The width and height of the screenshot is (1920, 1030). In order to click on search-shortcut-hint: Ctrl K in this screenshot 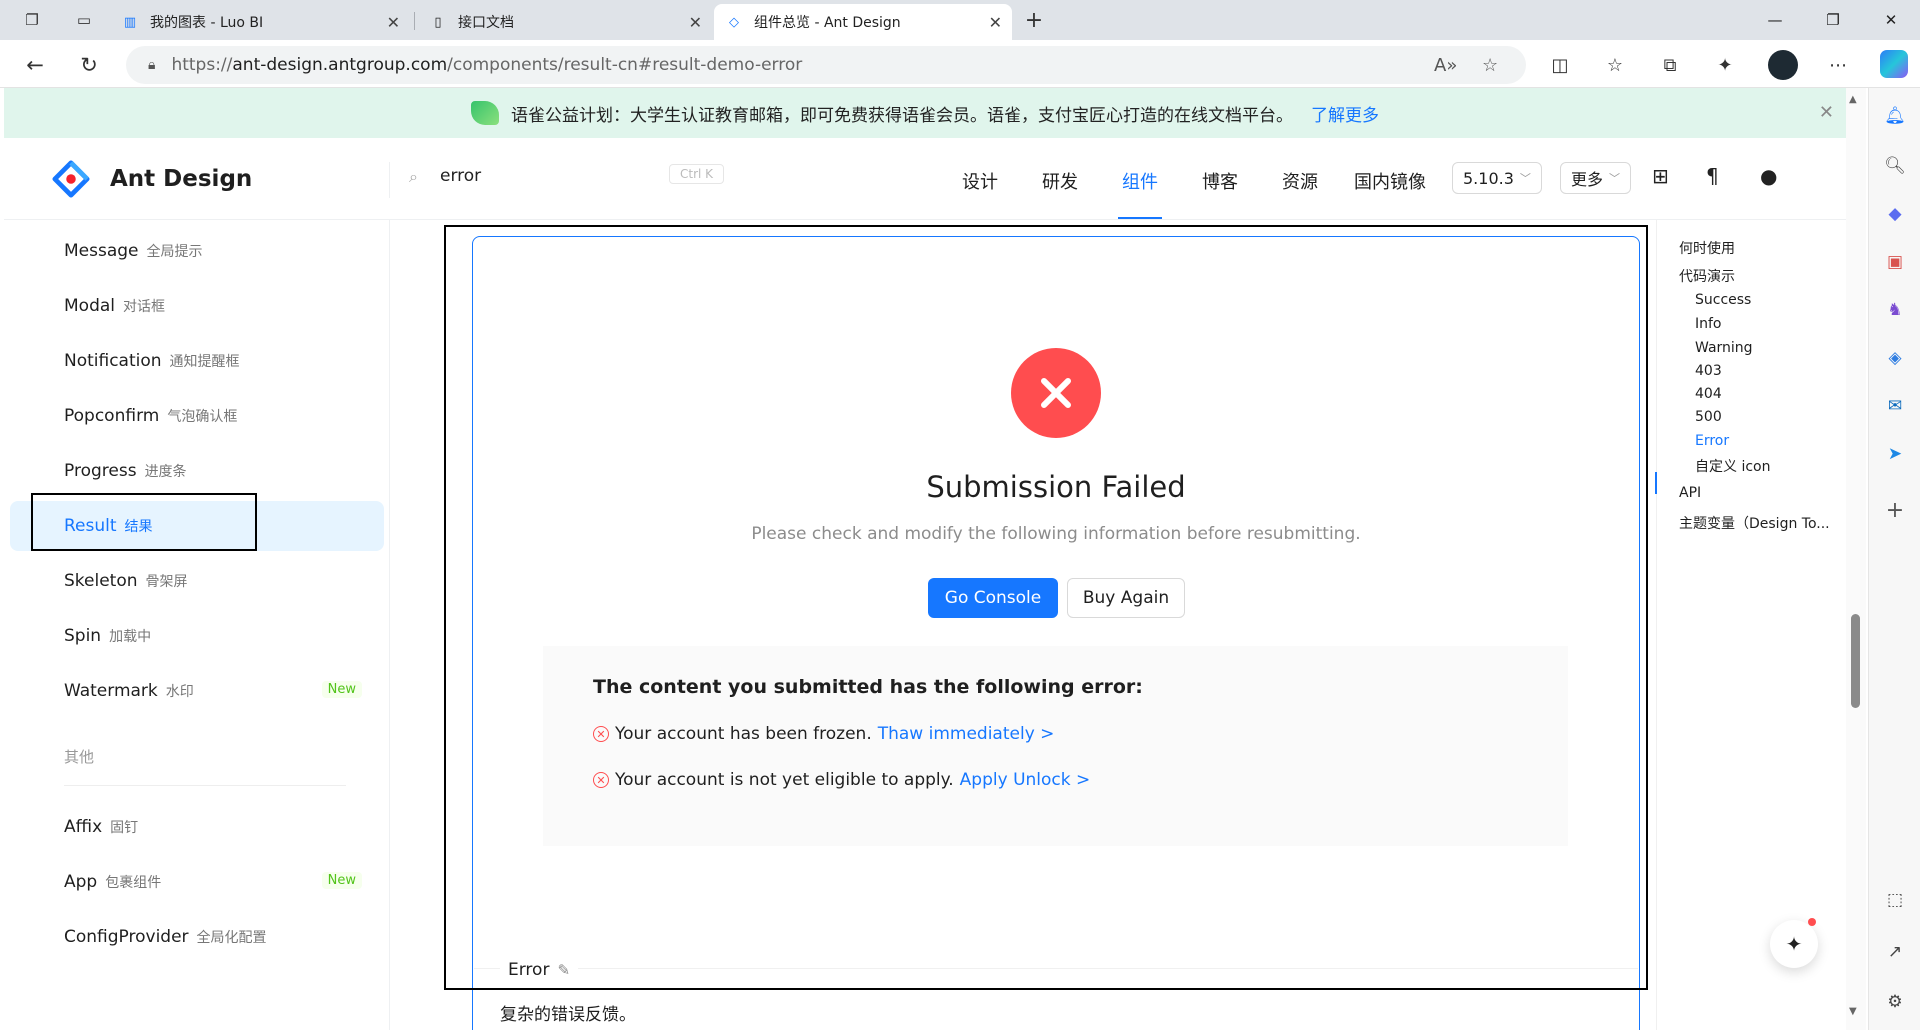, I will do `click(697, 174)`.